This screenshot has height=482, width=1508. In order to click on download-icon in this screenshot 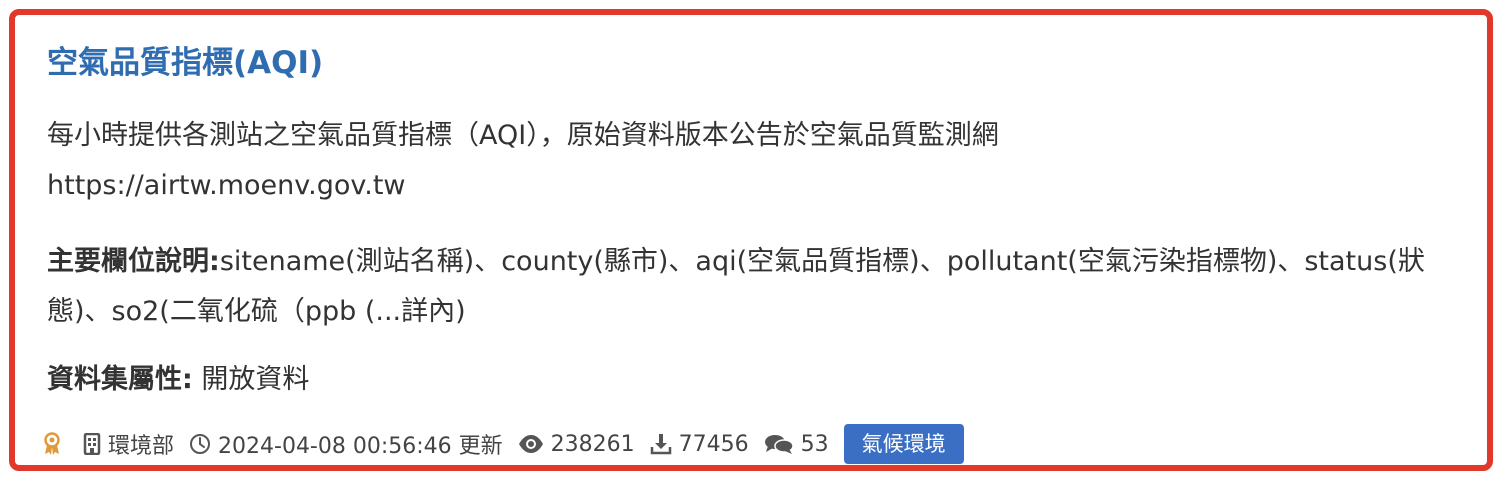, I will do `click(660, 444)`.